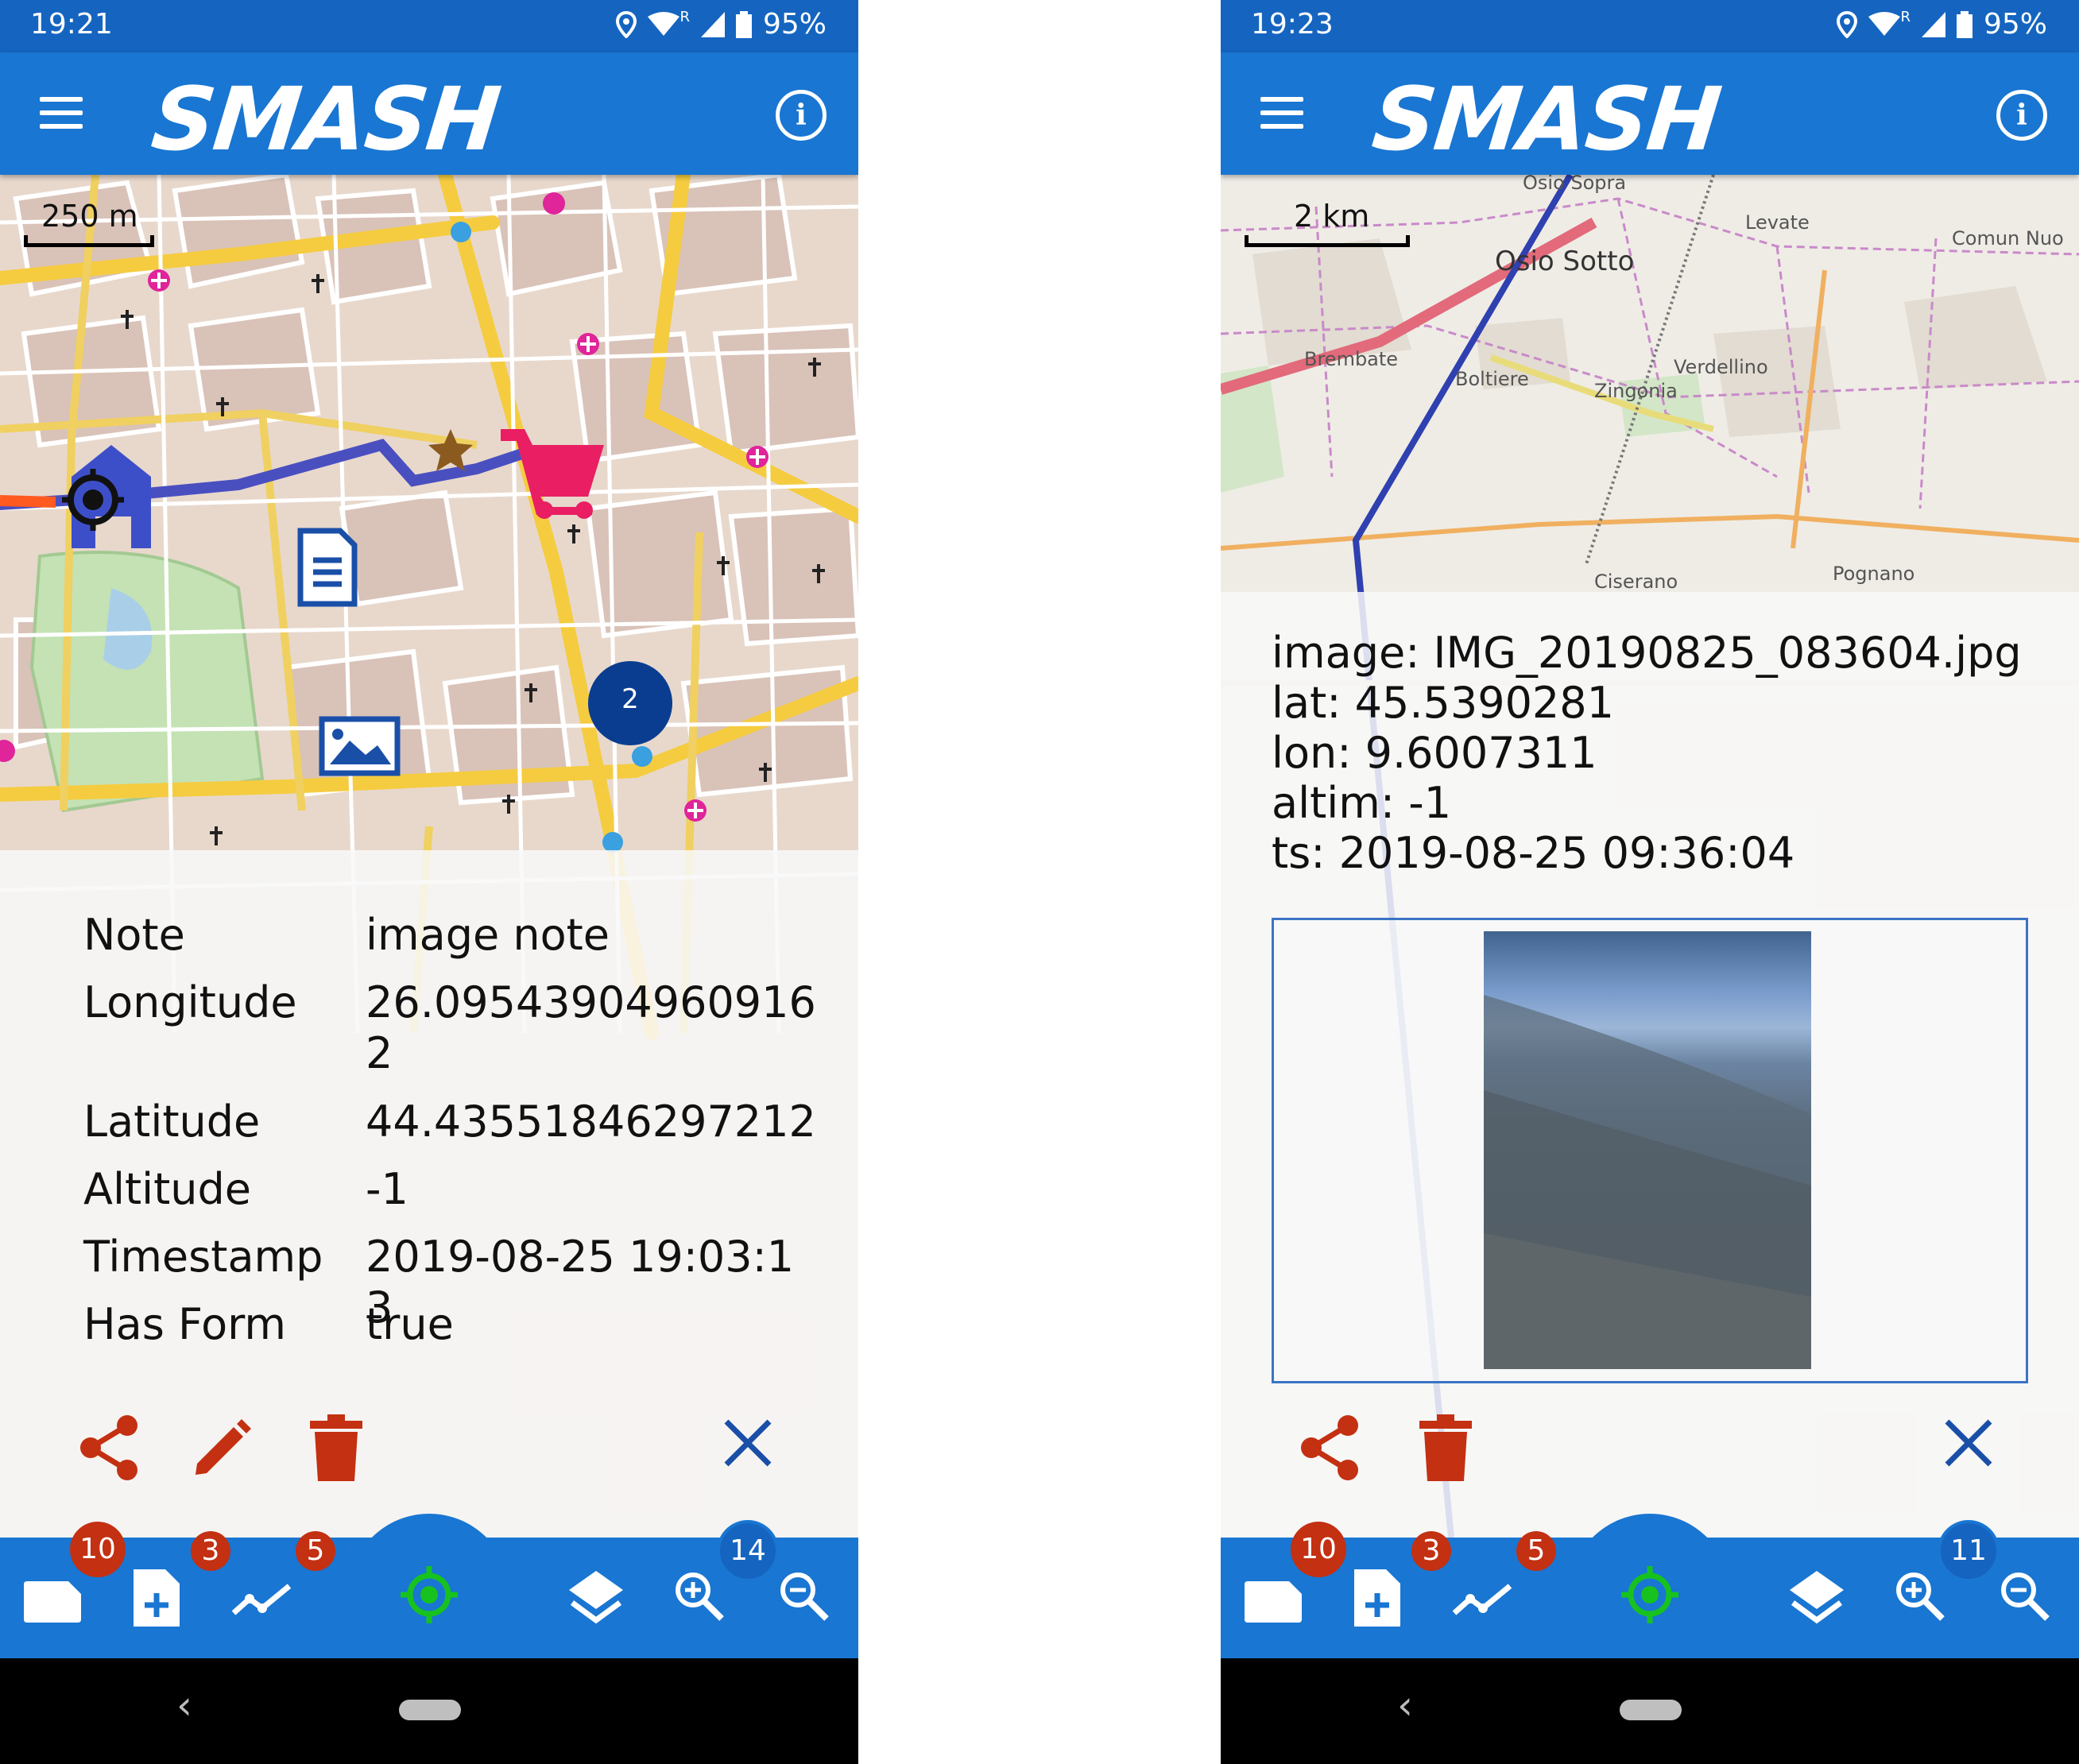 Image resolution: width=2079 pixels, height=1764 pixels. What do you see at coordinates (167, 1189) in the screenshot?
I see `field-label-altitude: Altitude` at bounding box center [167, 1189].